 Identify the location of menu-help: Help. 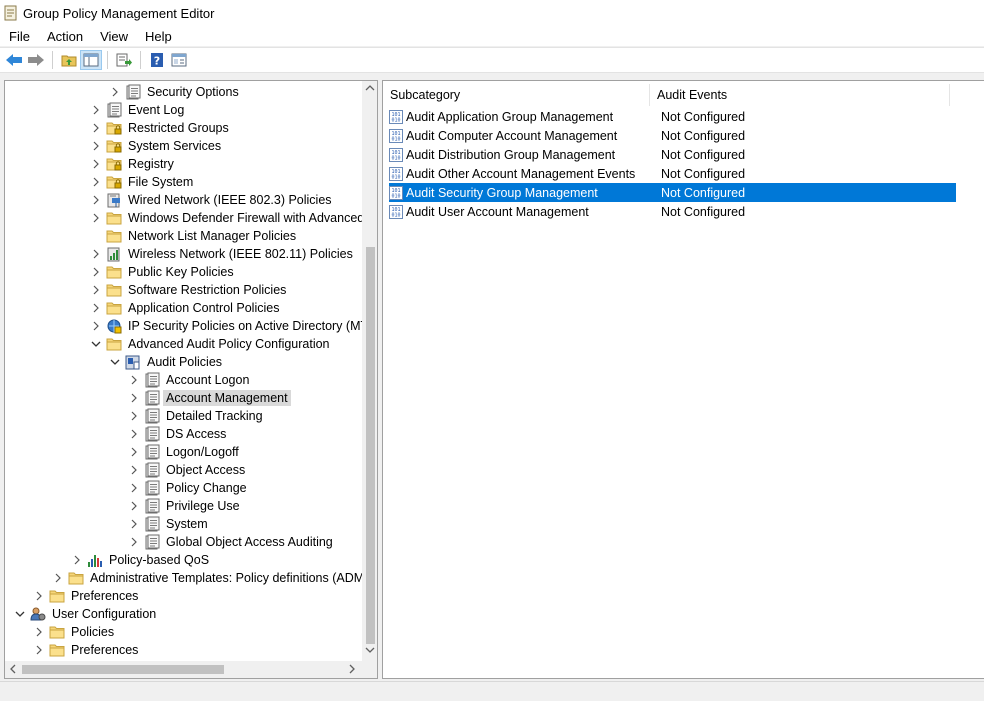
(158, 36).